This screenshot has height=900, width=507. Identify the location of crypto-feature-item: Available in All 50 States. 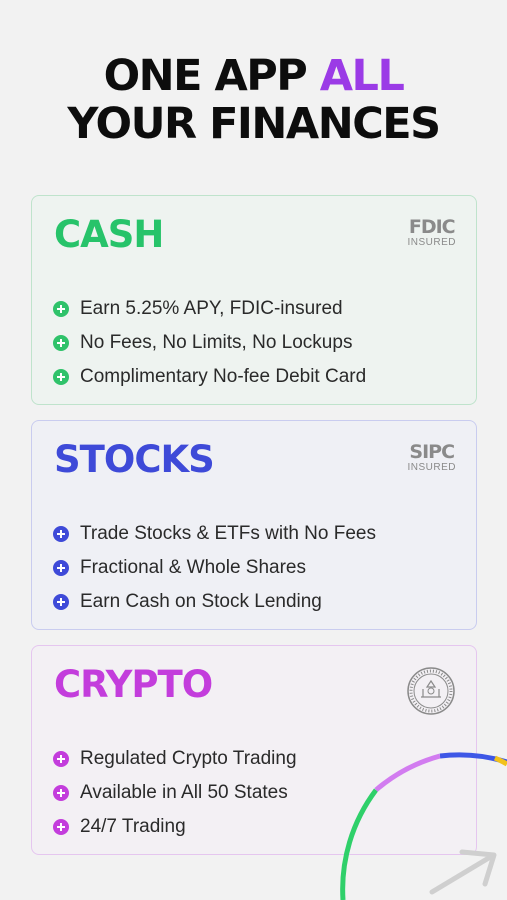
(175, 793).